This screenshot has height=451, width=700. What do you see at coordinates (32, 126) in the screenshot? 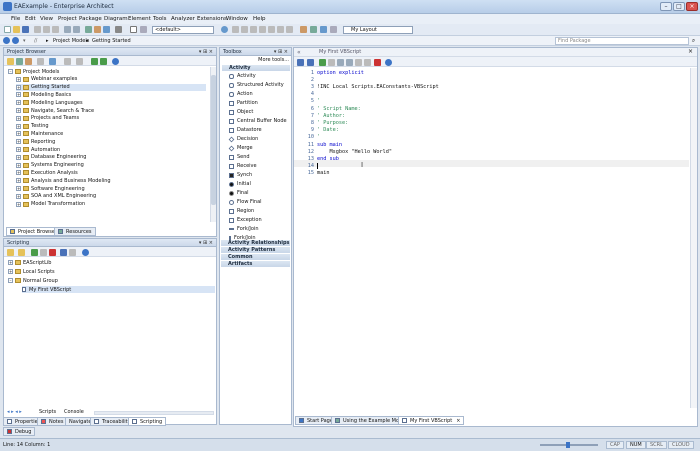
I see `tree-item: + Testing` at bounding box center [32, 126].